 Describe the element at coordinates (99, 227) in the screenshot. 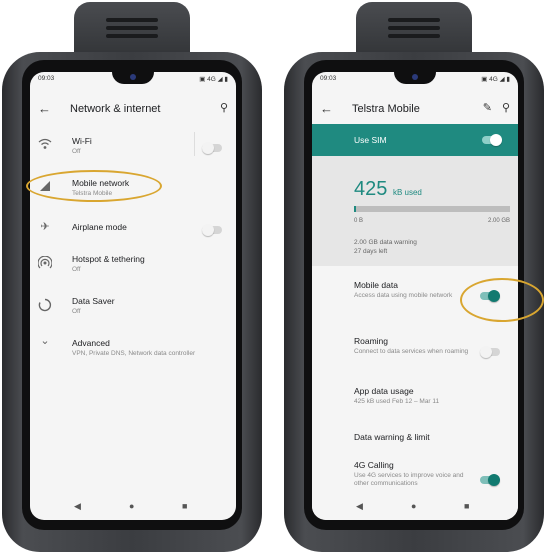

I see `row-title: Airplane mode` at that location.